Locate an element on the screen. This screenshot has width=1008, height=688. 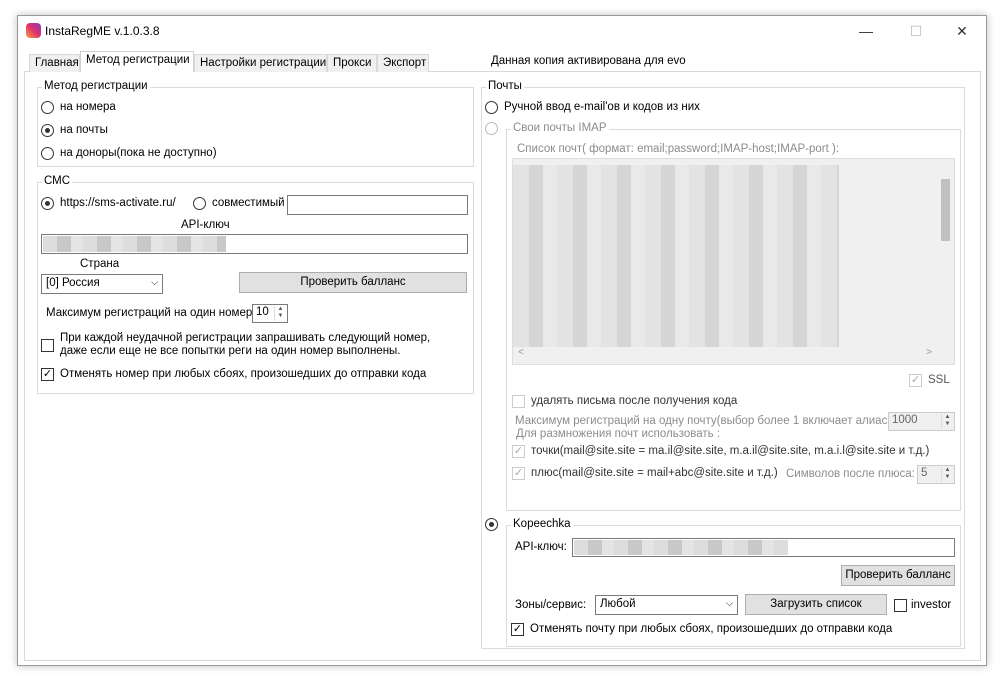
radio-kopeechka is located at coordinates (491, 524).